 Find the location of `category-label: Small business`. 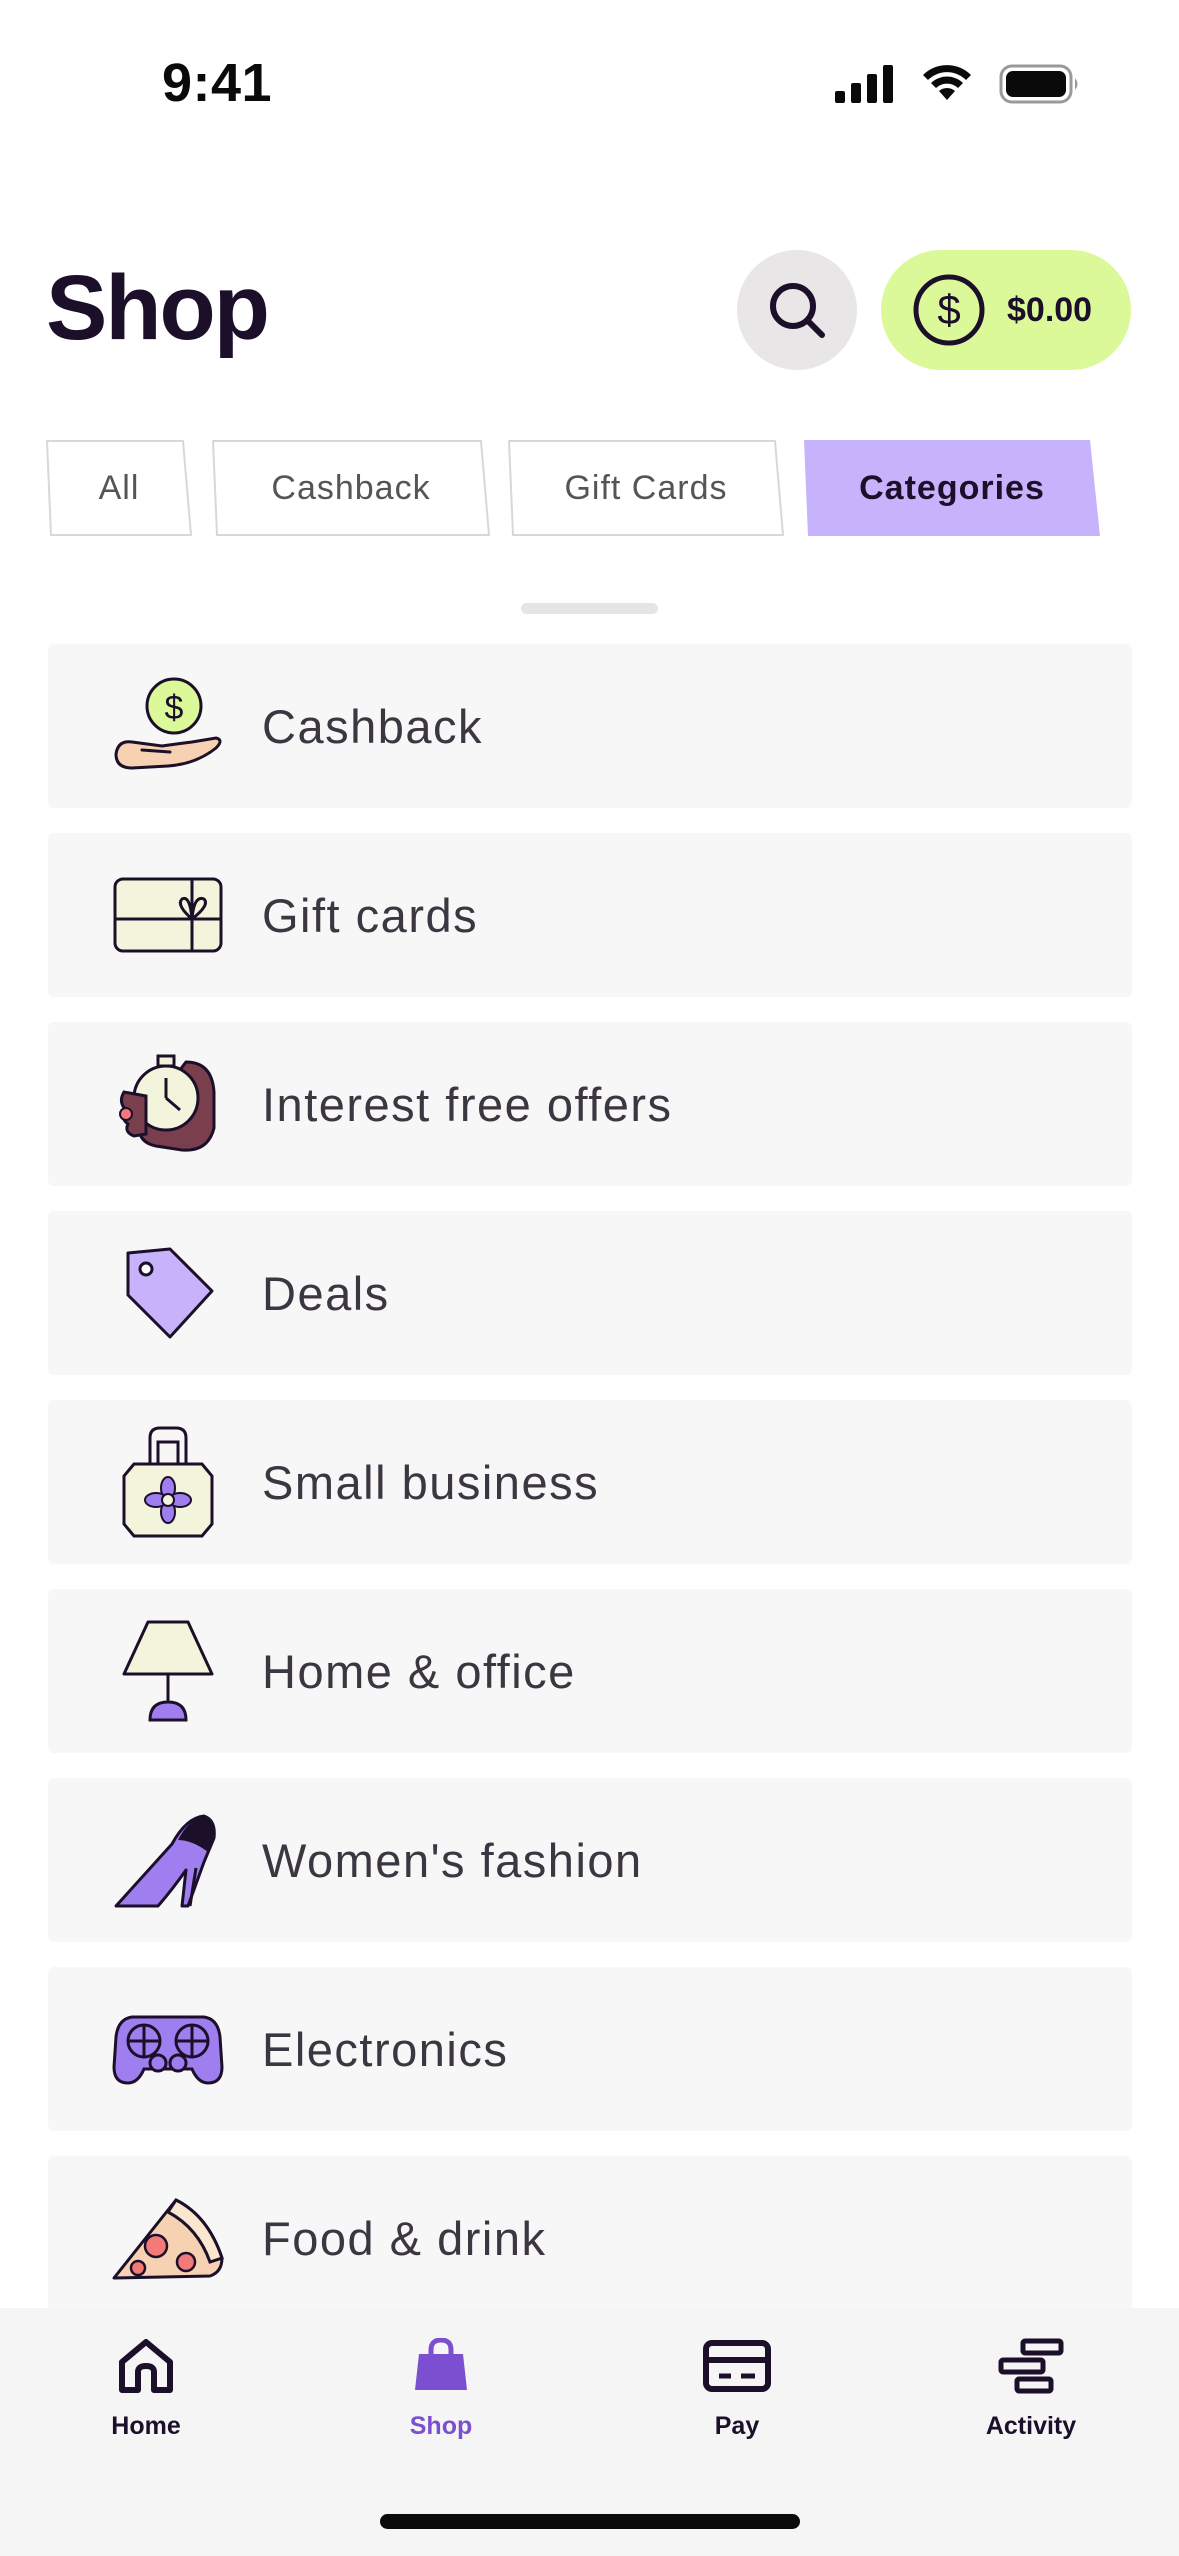

category-label: Small business is located at coordinates (431, 1482).